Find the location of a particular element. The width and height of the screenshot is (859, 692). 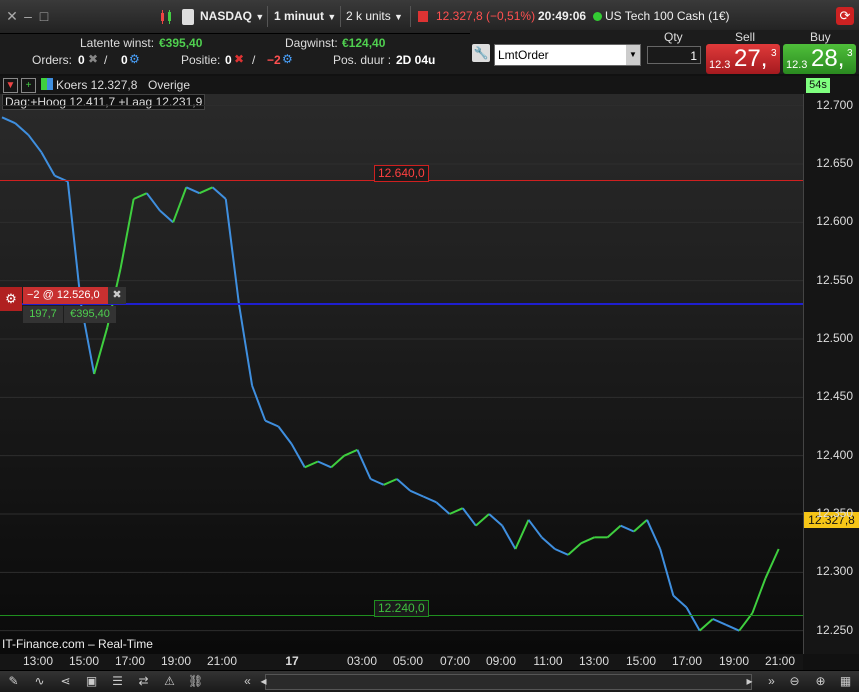

x-tick-label: 09:00 is located at coordinates (501, 661).